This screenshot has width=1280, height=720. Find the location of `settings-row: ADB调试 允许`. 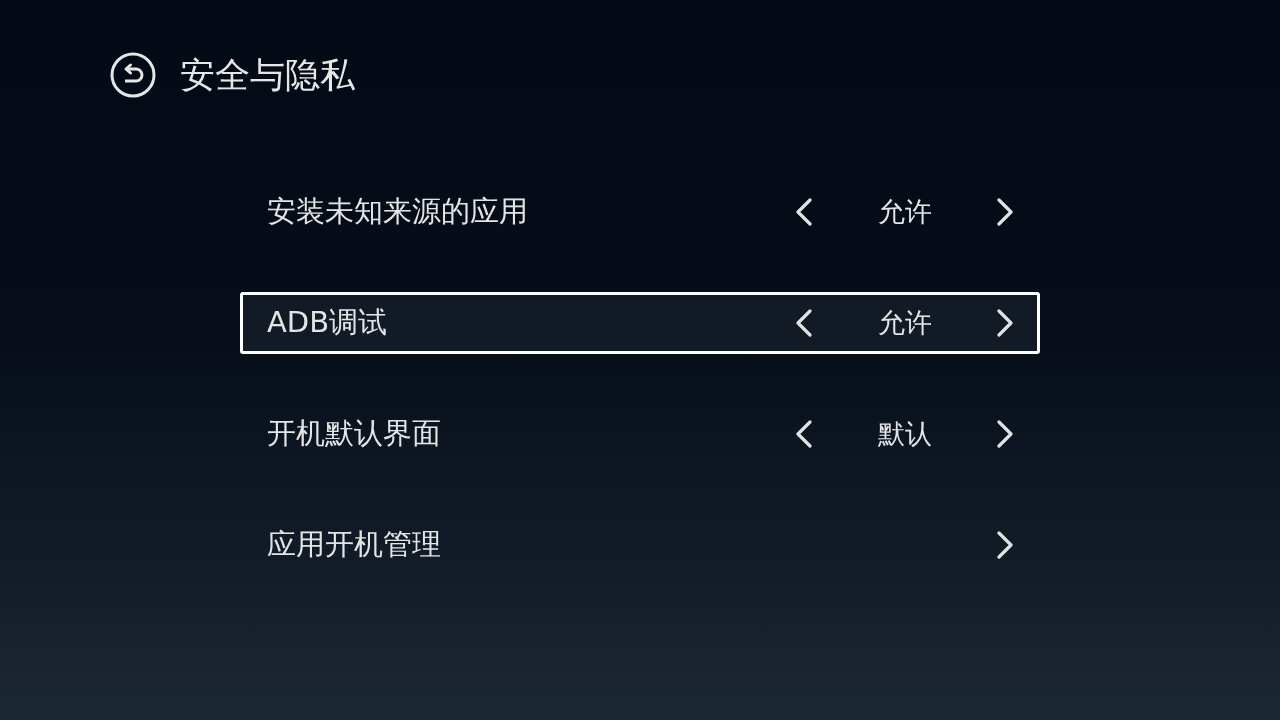

settings-row: ADB调试 允许 is located at coordinates (640, 323).